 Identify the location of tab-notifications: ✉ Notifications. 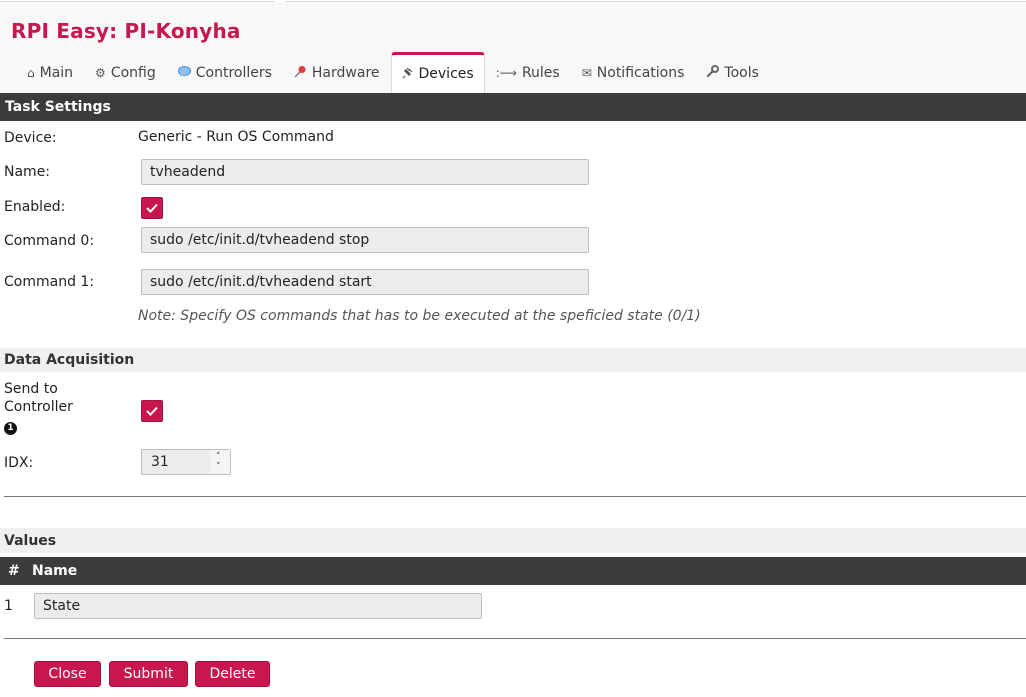
(633, 72).